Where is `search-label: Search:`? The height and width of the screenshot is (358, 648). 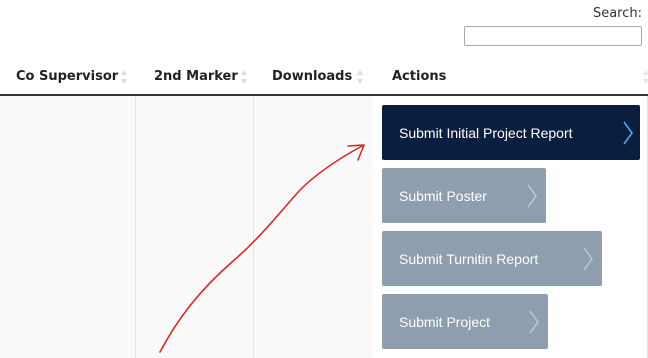
search-label: Search: is located at coordinates (617, 13).